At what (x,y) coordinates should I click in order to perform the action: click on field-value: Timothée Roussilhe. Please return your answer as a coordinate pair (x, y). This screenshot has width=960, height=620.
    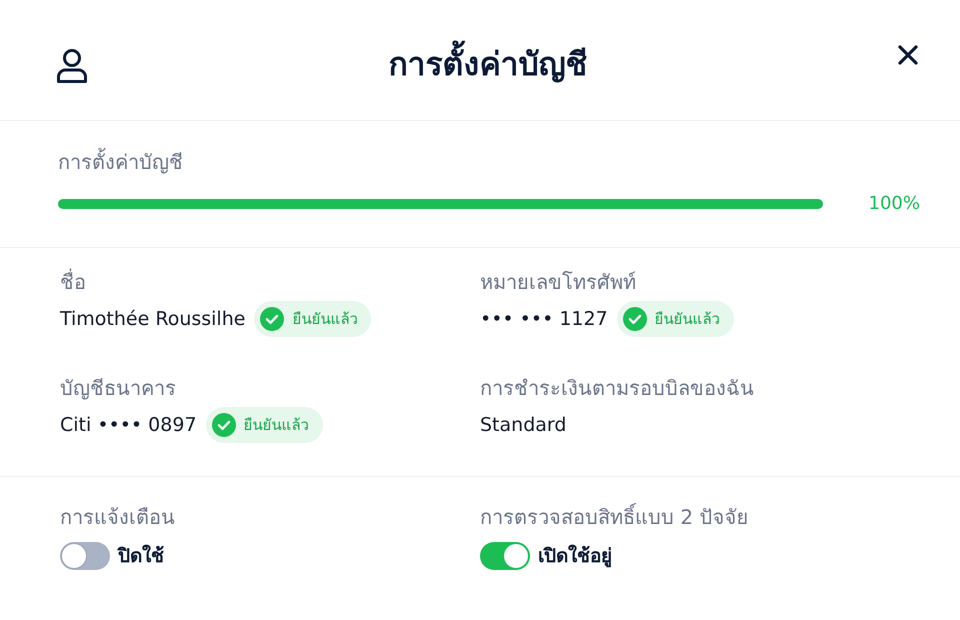
    Looking at the image, I should click on (153, 319).